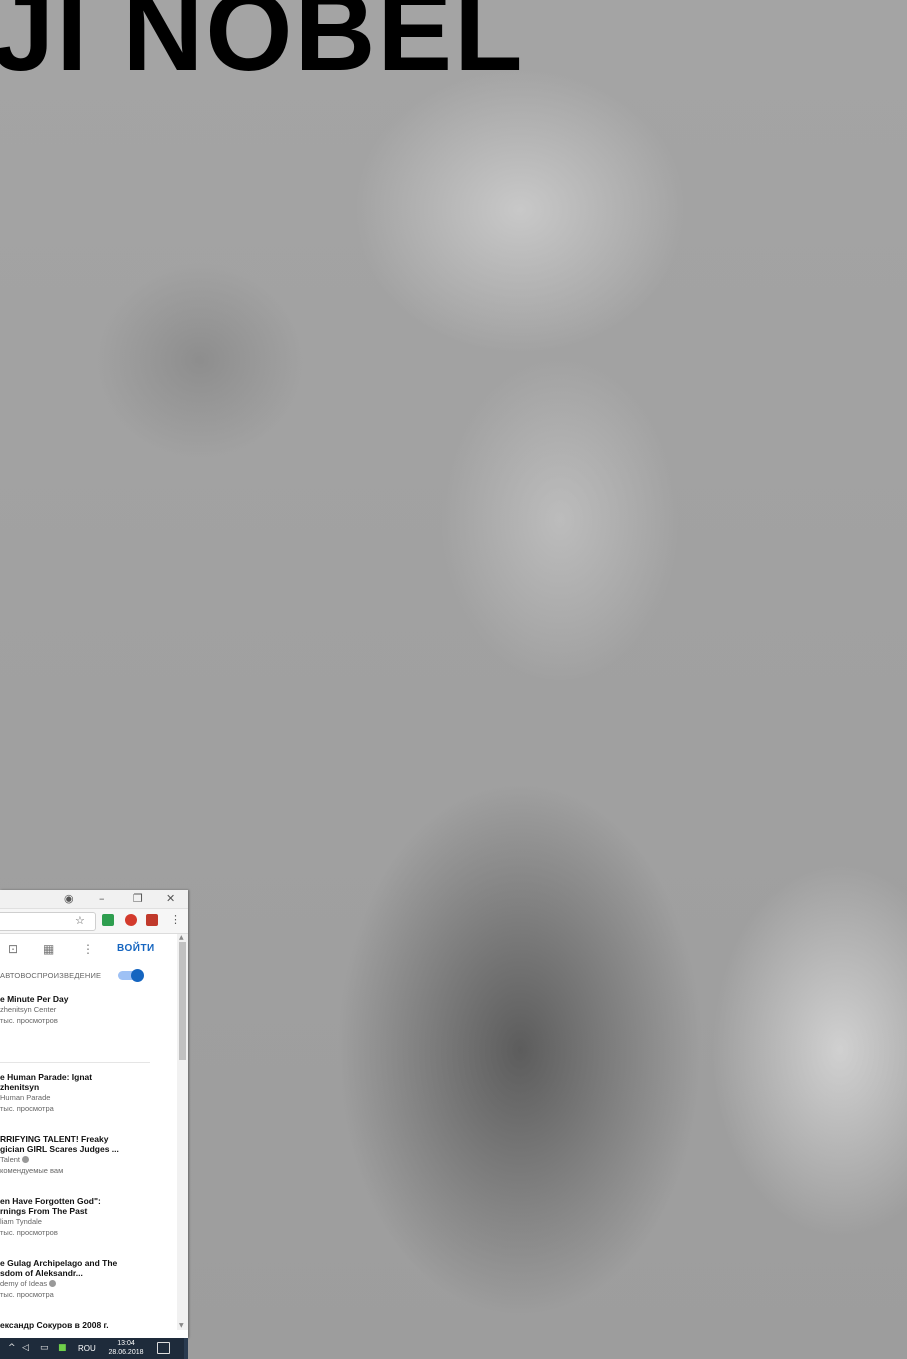 Image resolution: width=907 pixels, height=1359 pixels. What do you see at coordinates (88, 949) in the screenshot?
I see `more-options-icon: ⋮` at bounding box center [88, 949].